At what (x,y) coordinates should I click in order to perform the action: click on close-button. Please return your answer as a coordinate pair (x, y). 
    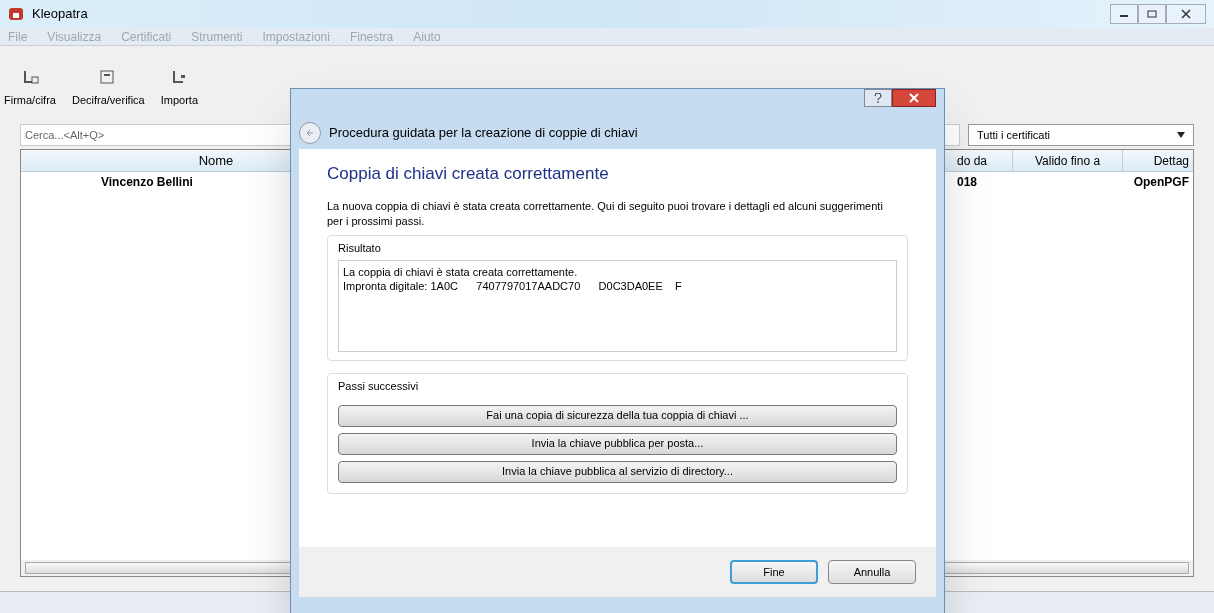
    Looking at the image, I should click on (914, 98).